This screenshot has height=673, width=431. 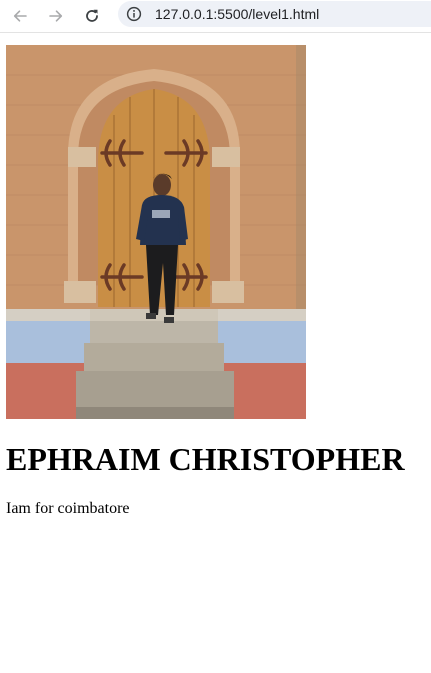 I want to click on info-icon, so click(x=134, y=14).